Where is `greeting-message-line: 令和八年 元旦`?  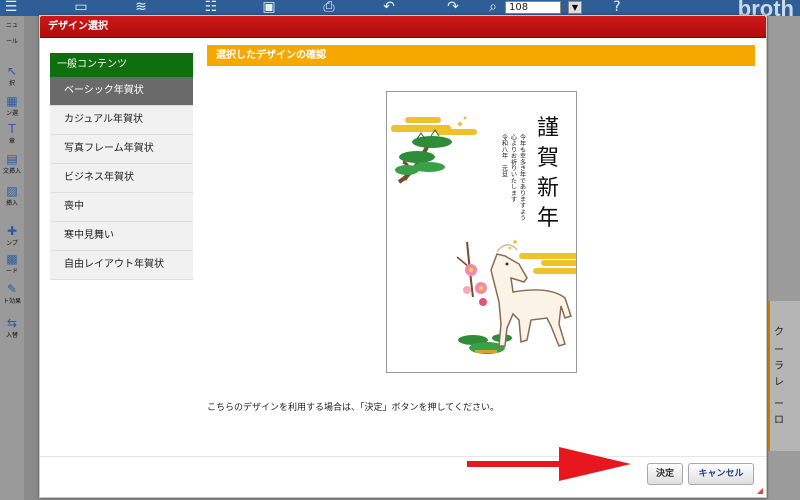
greeting-message-line: 令和八年 元旦 is located at coordinates (504, 155).